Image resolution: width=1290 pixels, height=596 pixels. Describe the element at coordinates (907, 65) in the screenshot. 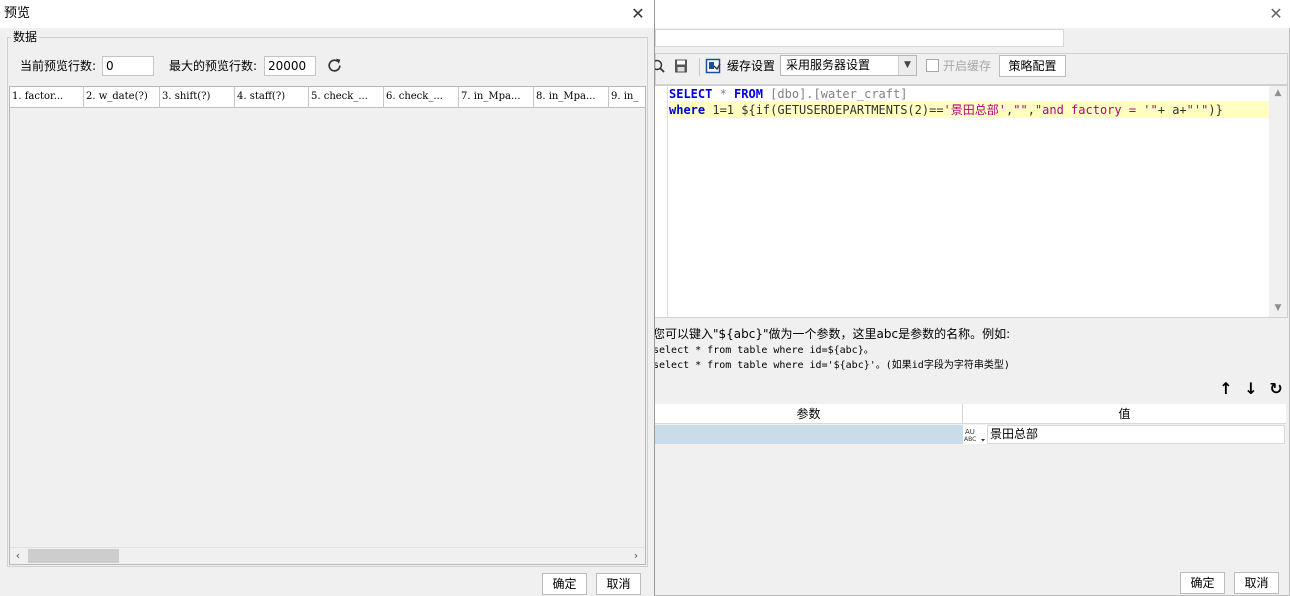

I see `chevron-down-icon: ▼` at that location.